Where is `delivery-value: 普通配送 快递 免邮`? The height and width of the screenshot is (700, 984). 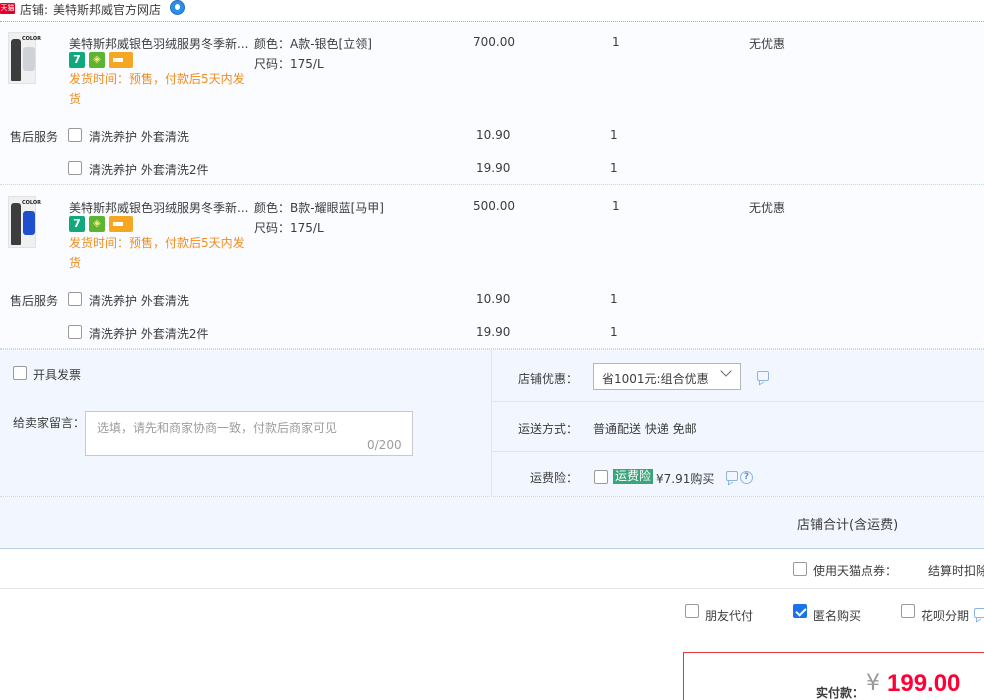
delivery-value: 普通配送 快递 免邮 is located at coordinates (645, 429).